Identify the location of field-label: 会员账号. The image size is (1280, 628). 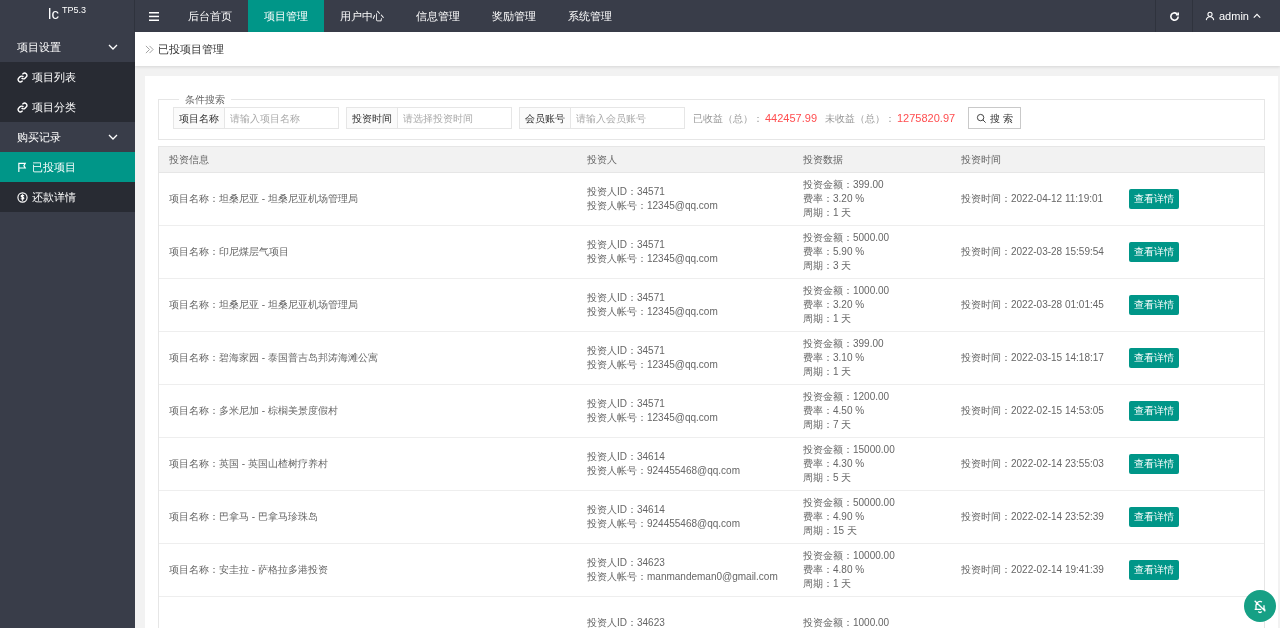
(545, 118).